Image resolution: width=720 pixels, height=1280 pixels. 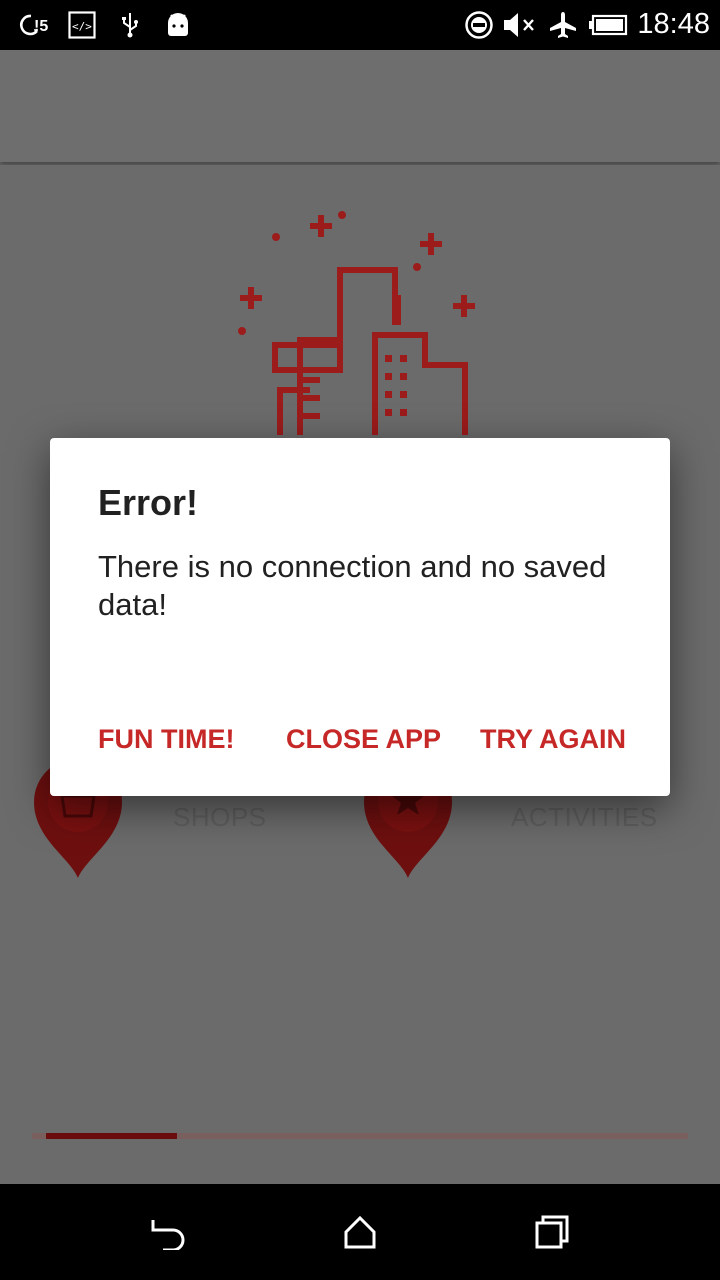 I want to click on dialog-title: Error!, so click(x=148, y=502).